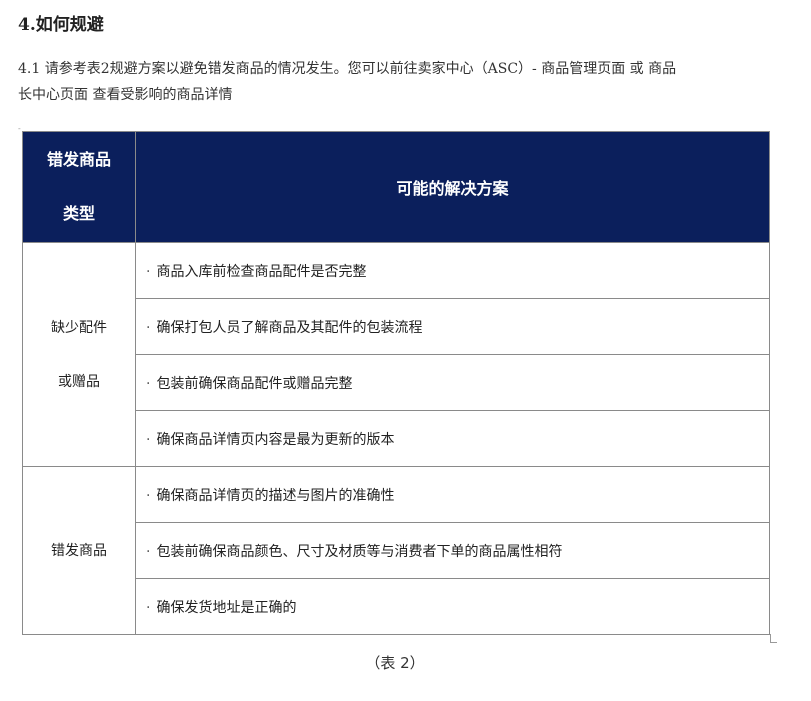 Image resolution: width=811 pixels, height=701 pixels. What do you see at coordinates (79, 354) in the screenshot?
I see `type-cell-missing-parts: 缺少配件 或赠品` at bounding box center [79, 354].